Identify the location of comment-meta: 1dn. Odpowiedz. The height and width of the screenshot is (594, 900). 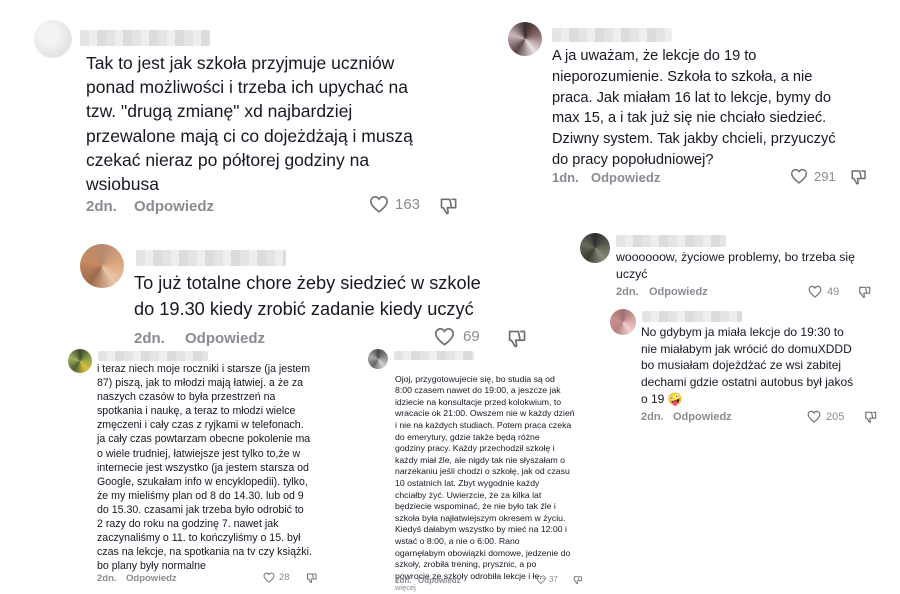
(606, 177).